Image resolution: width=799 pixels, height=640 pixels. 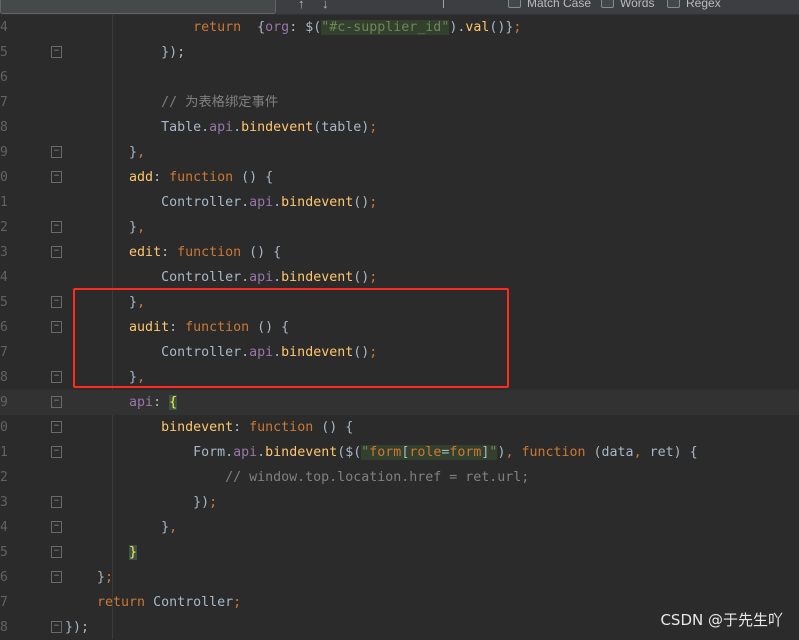 What do you see at coordinates (201, 177) in the screenshot?
I see `code-token: function` at bounding box center [201, 177].